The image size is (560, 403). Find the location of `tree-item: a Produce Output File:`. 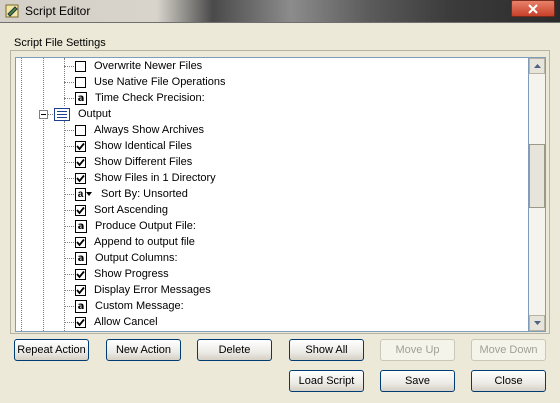

tree-item: a Produce Output File: is located at coordinates (135, 226).